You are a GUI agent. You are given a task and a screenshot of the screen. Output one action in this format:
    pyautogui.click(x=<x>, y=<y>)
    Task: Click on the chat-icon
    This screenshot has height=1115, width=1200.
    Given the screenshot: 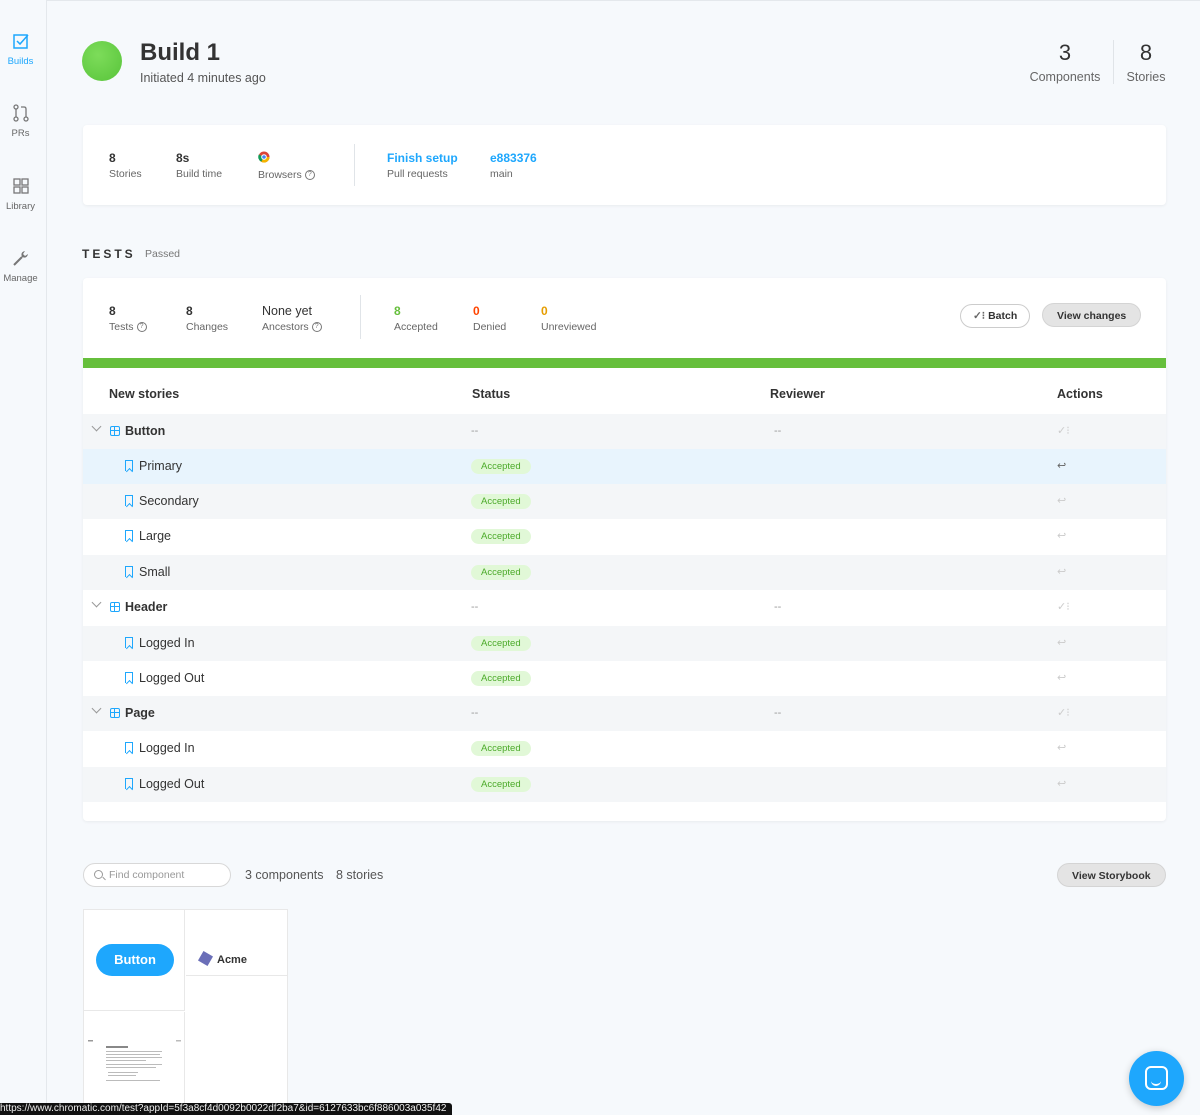 What is the action you would take?
    pyautogui.click(x=1156, y=1078)
    